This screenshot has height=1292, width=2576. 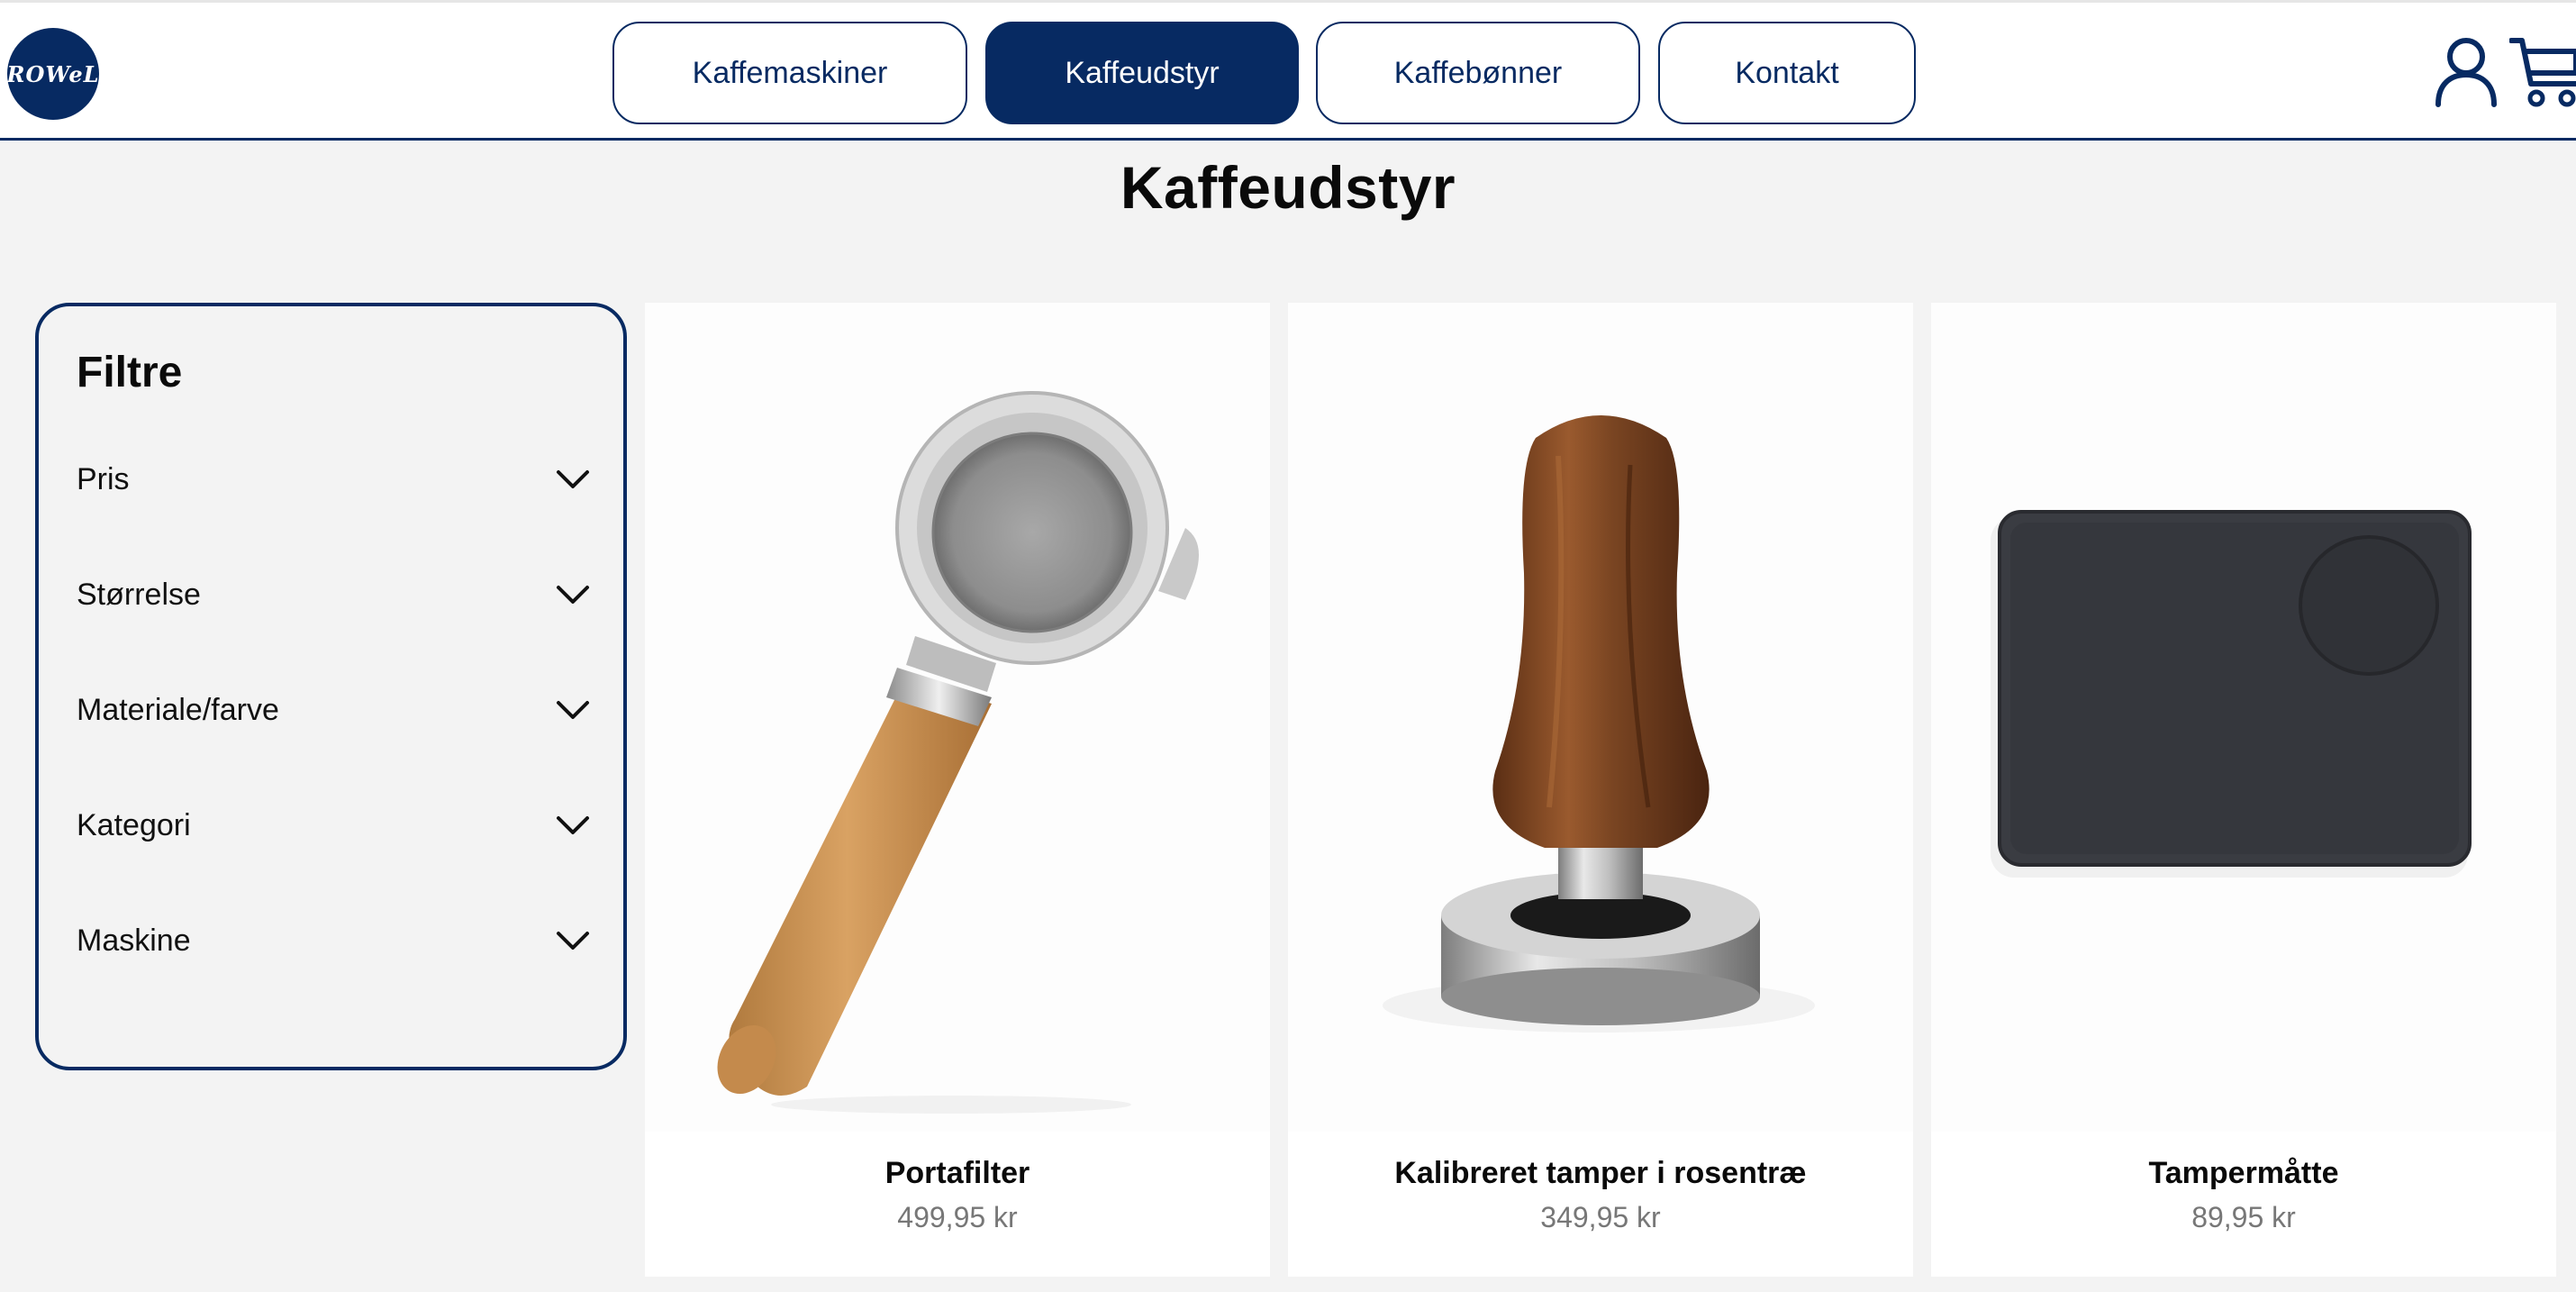 I want to click on cart-icon, so click(x=2542, y=71).